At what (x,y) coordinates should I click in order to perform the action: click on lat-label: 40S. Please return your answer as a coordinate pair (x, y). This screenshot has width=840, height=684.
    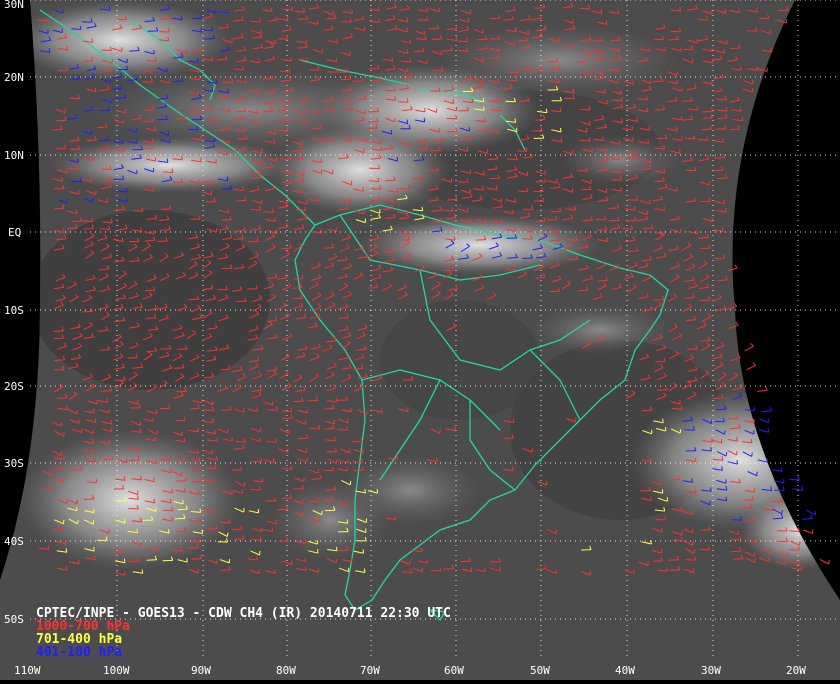
    Looking at the image, I should click on (14, 541).